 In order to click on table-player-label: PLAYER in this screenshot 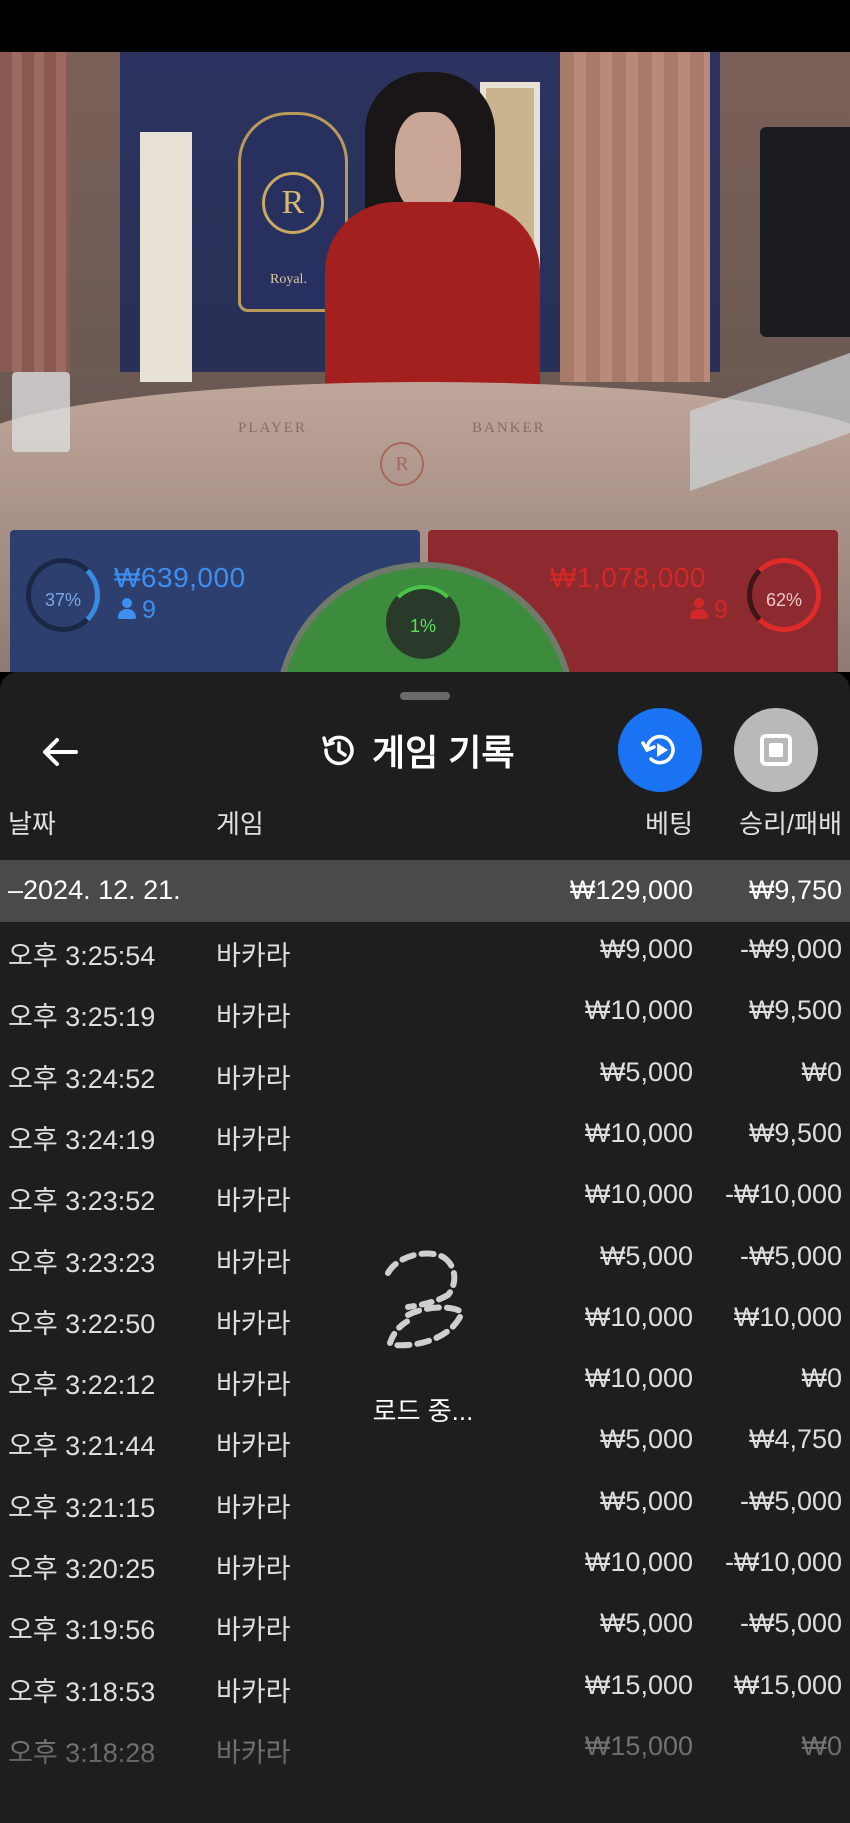, I will do `click(272, 428)`.